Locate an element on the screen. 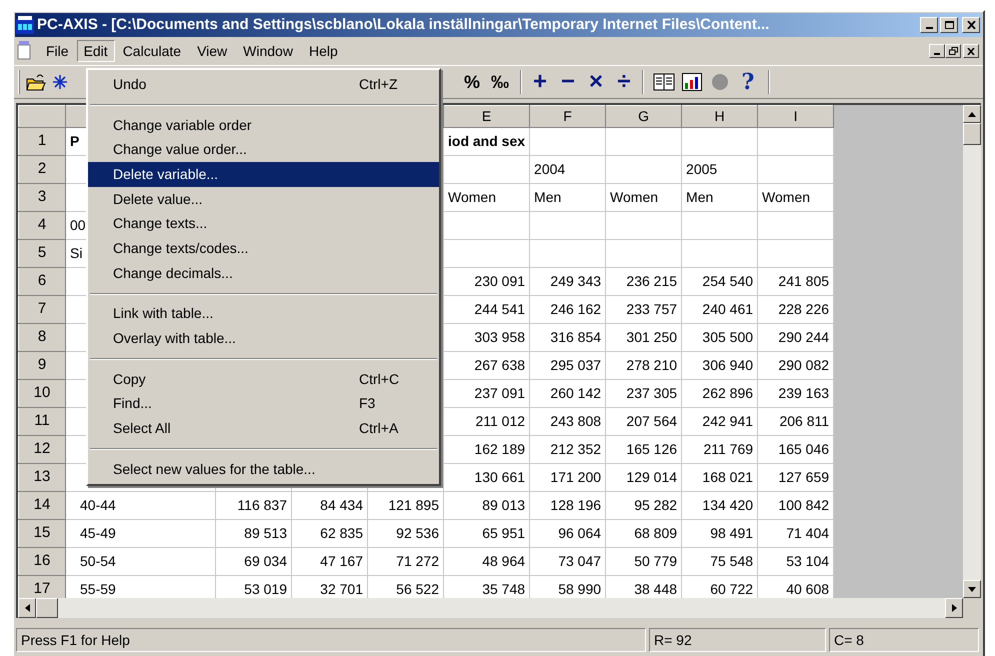  table-cell: 55-59 is located at coordinates (141, 587).